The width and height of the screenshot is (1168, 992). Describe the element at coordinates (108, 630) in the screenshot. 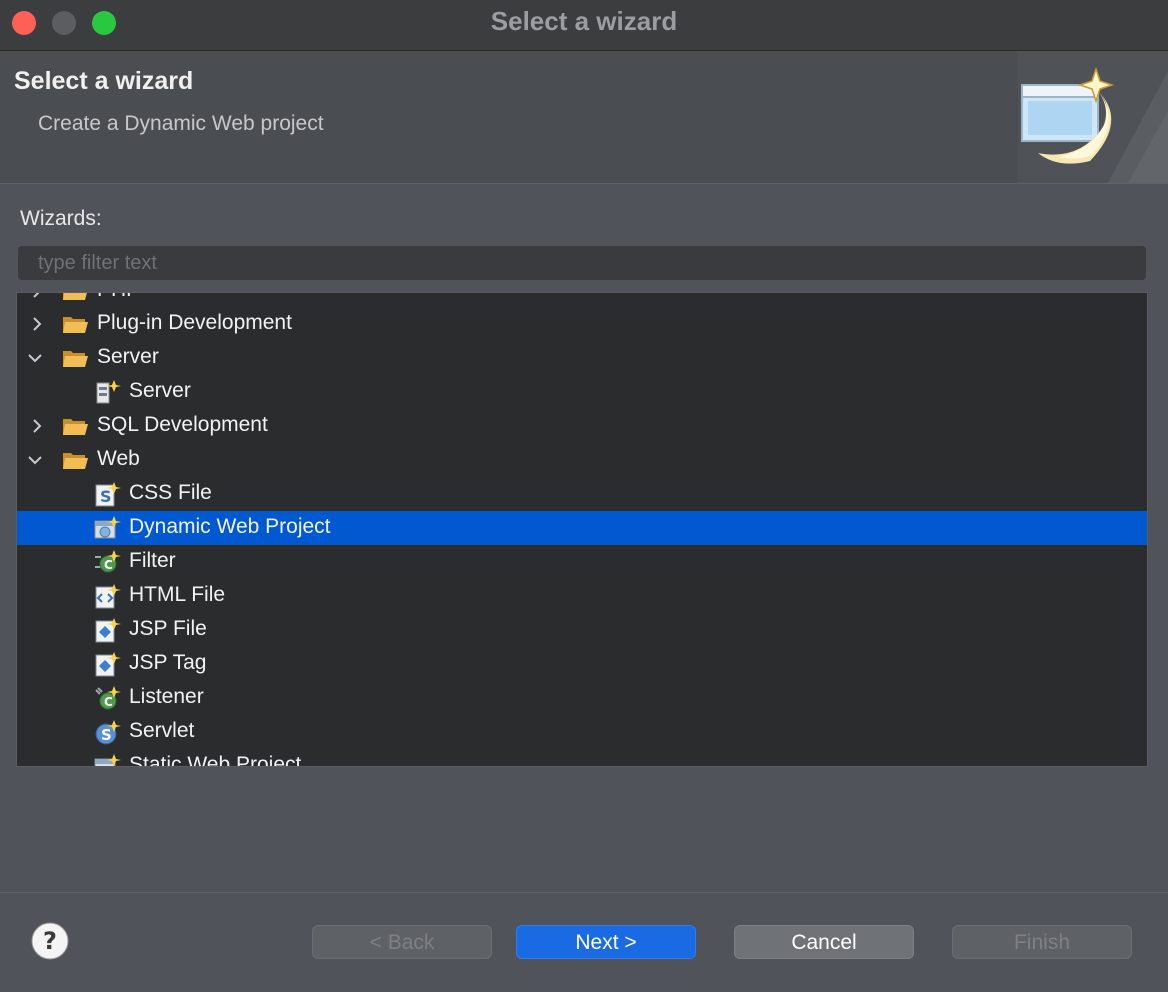

I see `jsp-file-icon` at that location.